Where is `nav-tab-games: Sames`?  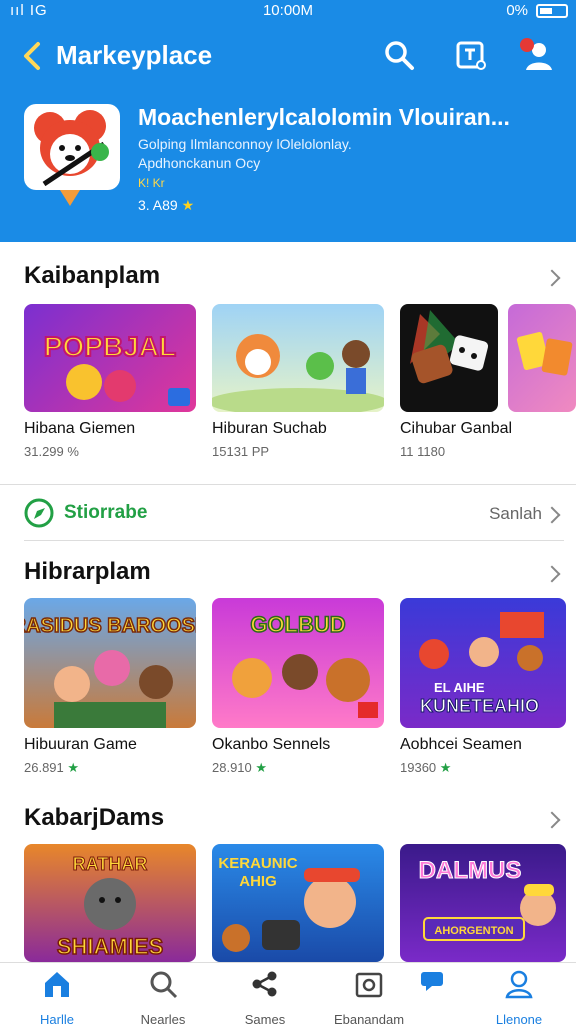
nav-tab-games: Sames is located at coordinates (265, 996).